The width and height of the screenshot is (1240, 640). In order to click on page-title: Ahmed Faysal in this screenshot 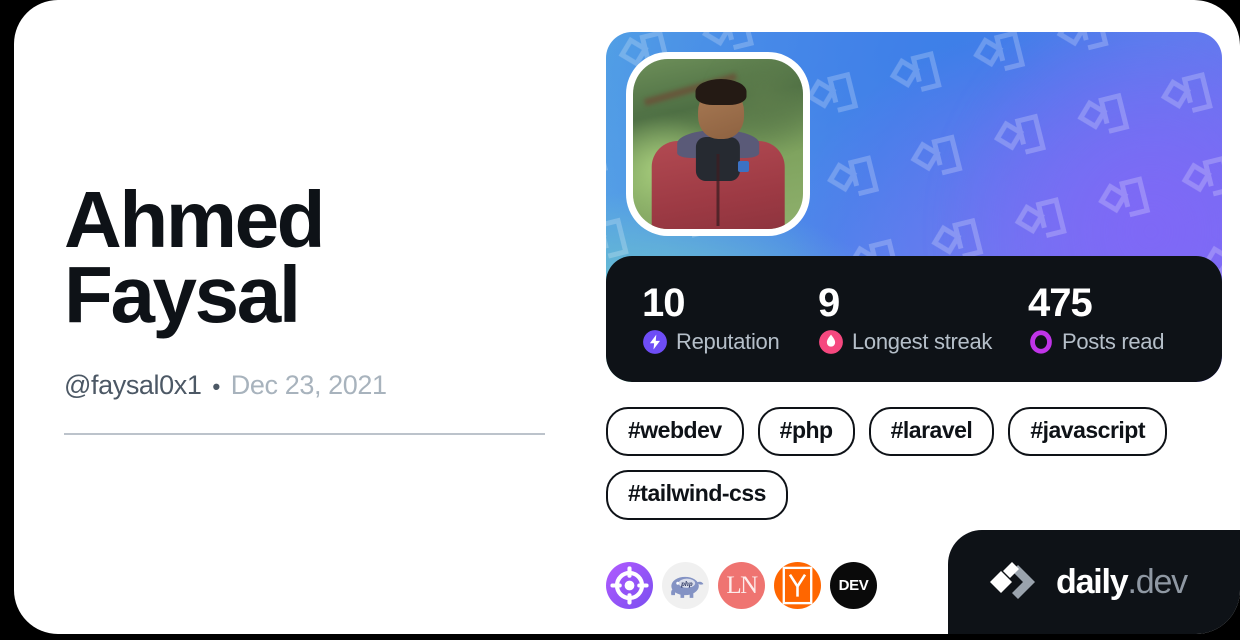, I will do `click(234, 257)`.